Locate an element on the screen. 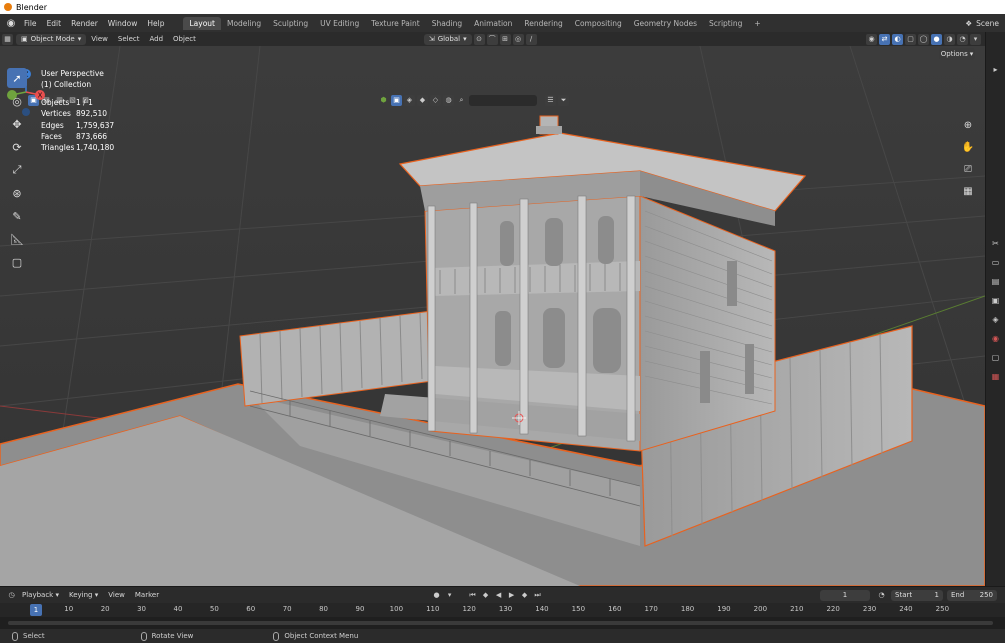 The height and width of the screenshot is (643, 1005). play-icon: ▶ is located at coordinates (511, 595).